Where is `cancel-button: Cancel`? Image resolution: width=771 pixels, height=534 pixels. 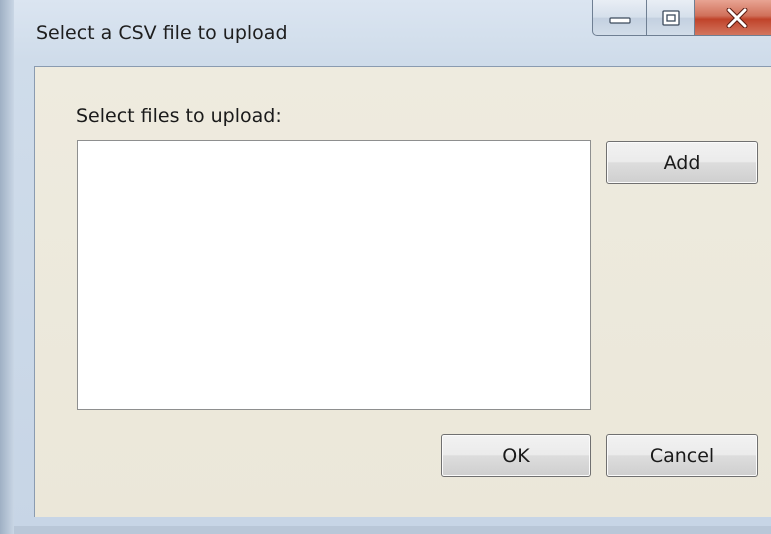
cancel-button: Cancel is located at coordinates (682, 455).